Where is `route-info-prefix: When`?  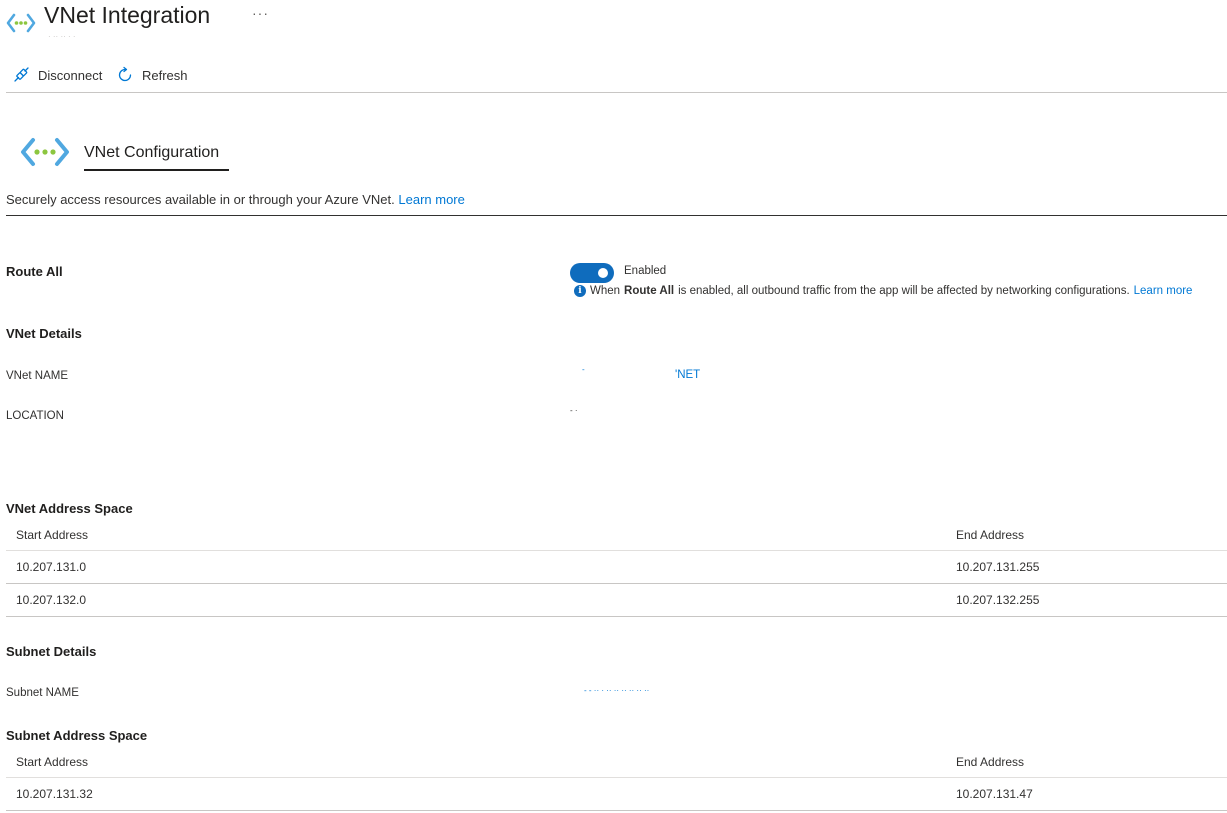 route-info-prefix: When is located at coordinates (605, 291).